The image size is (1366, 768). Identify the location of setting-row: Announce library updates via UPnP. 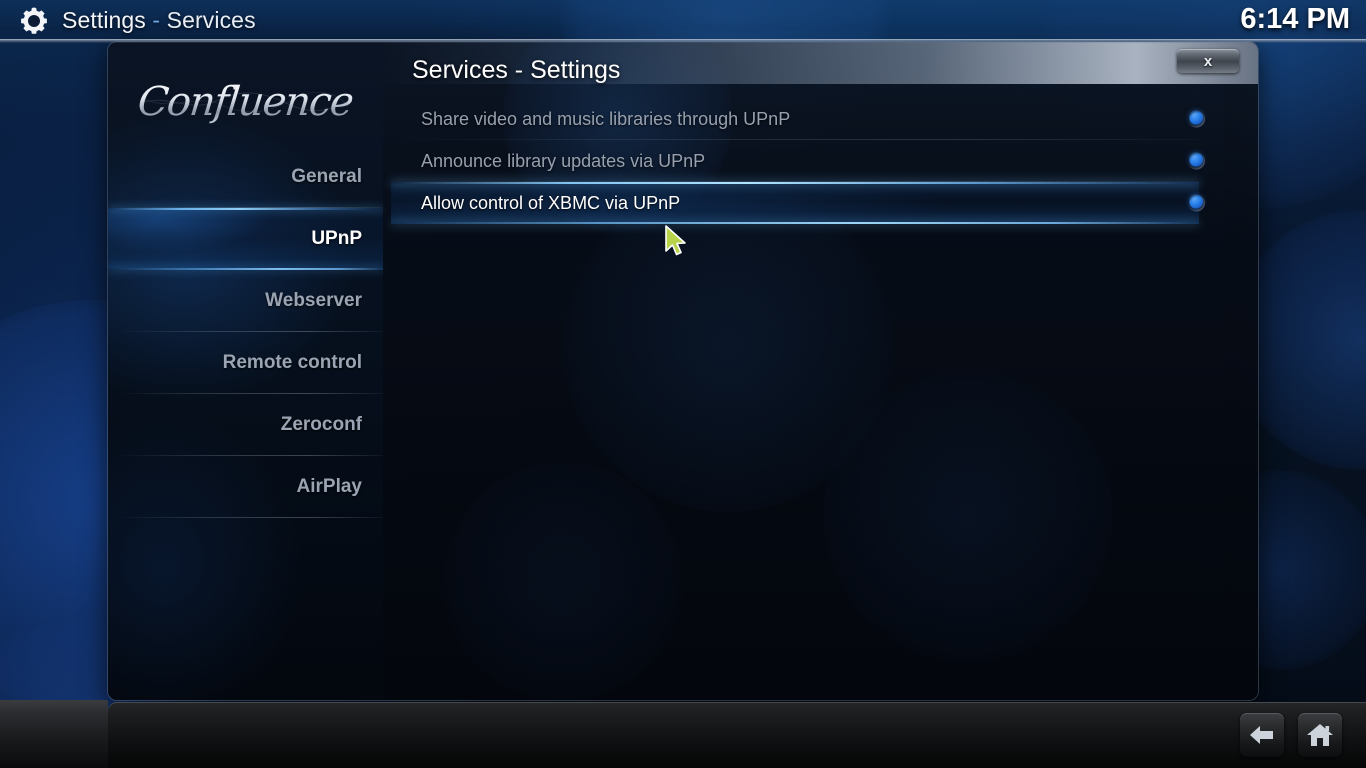
(797, 161).